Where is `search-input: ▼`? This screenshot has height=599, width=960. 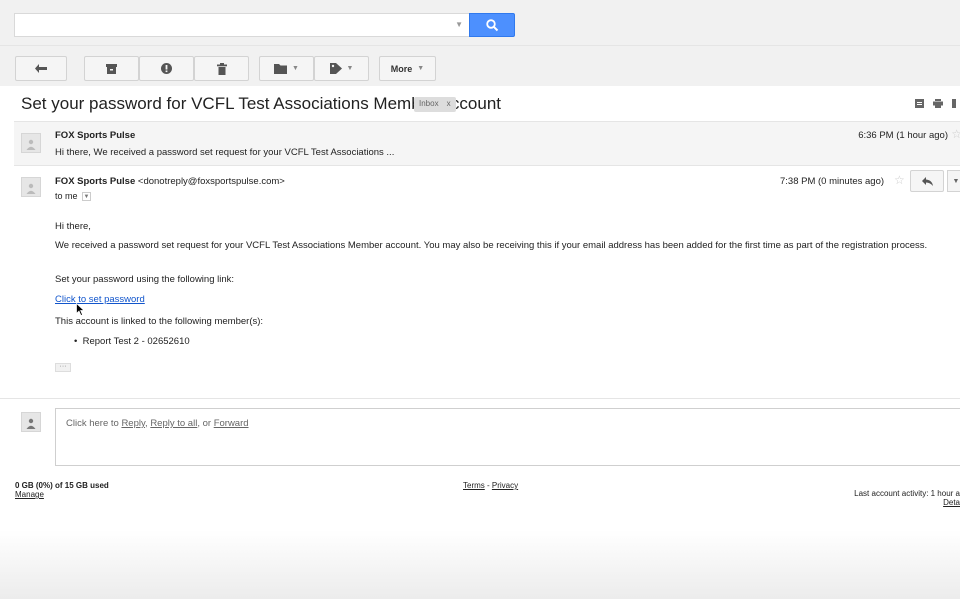
search-input: ▼ is located at coordinates (241, 25).